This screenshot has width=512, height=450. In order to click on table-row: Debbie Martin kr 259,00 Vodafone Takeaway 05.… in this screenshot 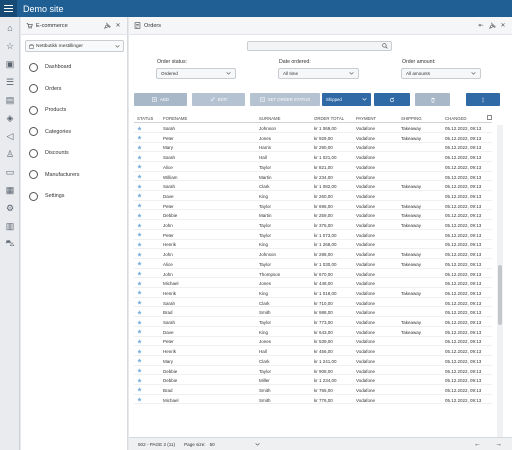, I will do `click(313, 216)`.